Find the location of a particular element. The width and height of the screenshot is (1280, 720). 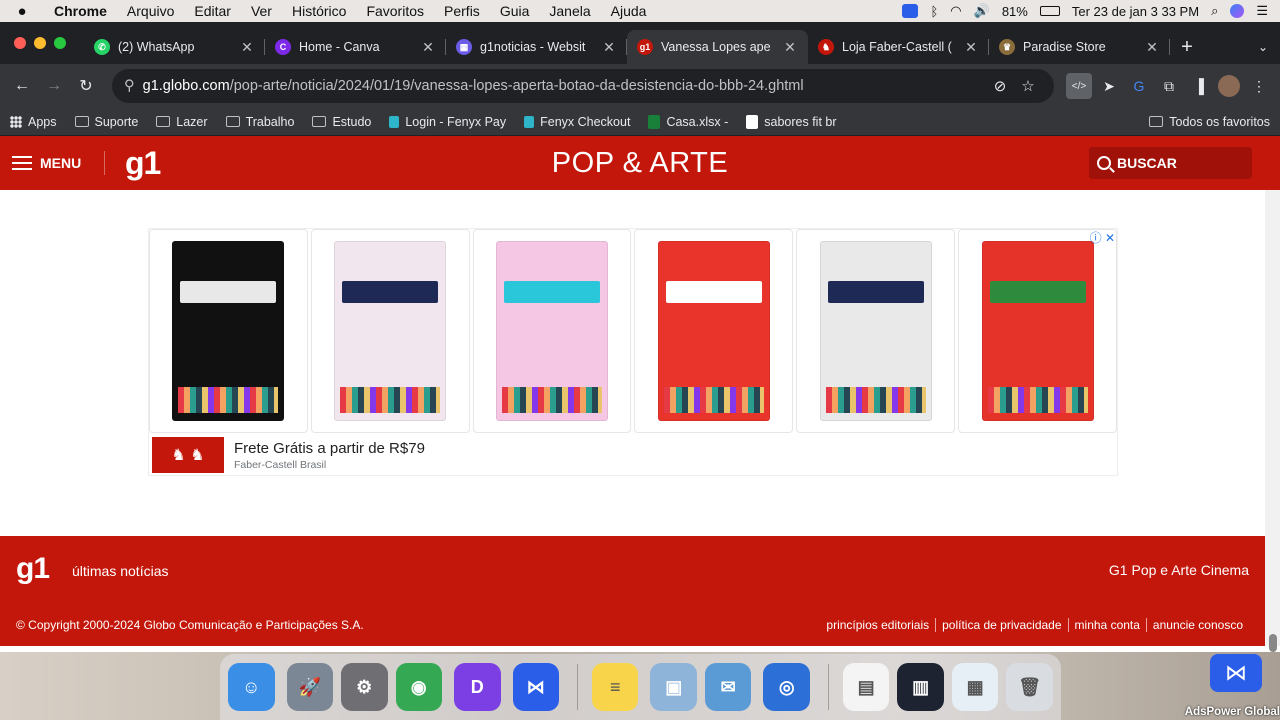

adchoices-icon: ⓘ ✕ is located at coordinates (1102, 237).